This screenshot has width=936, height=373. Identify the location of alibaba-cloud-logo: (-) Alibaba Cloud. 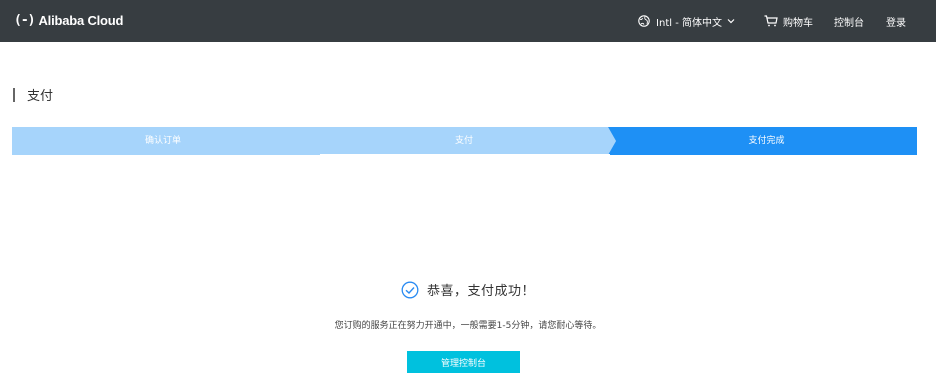
(68, 20).